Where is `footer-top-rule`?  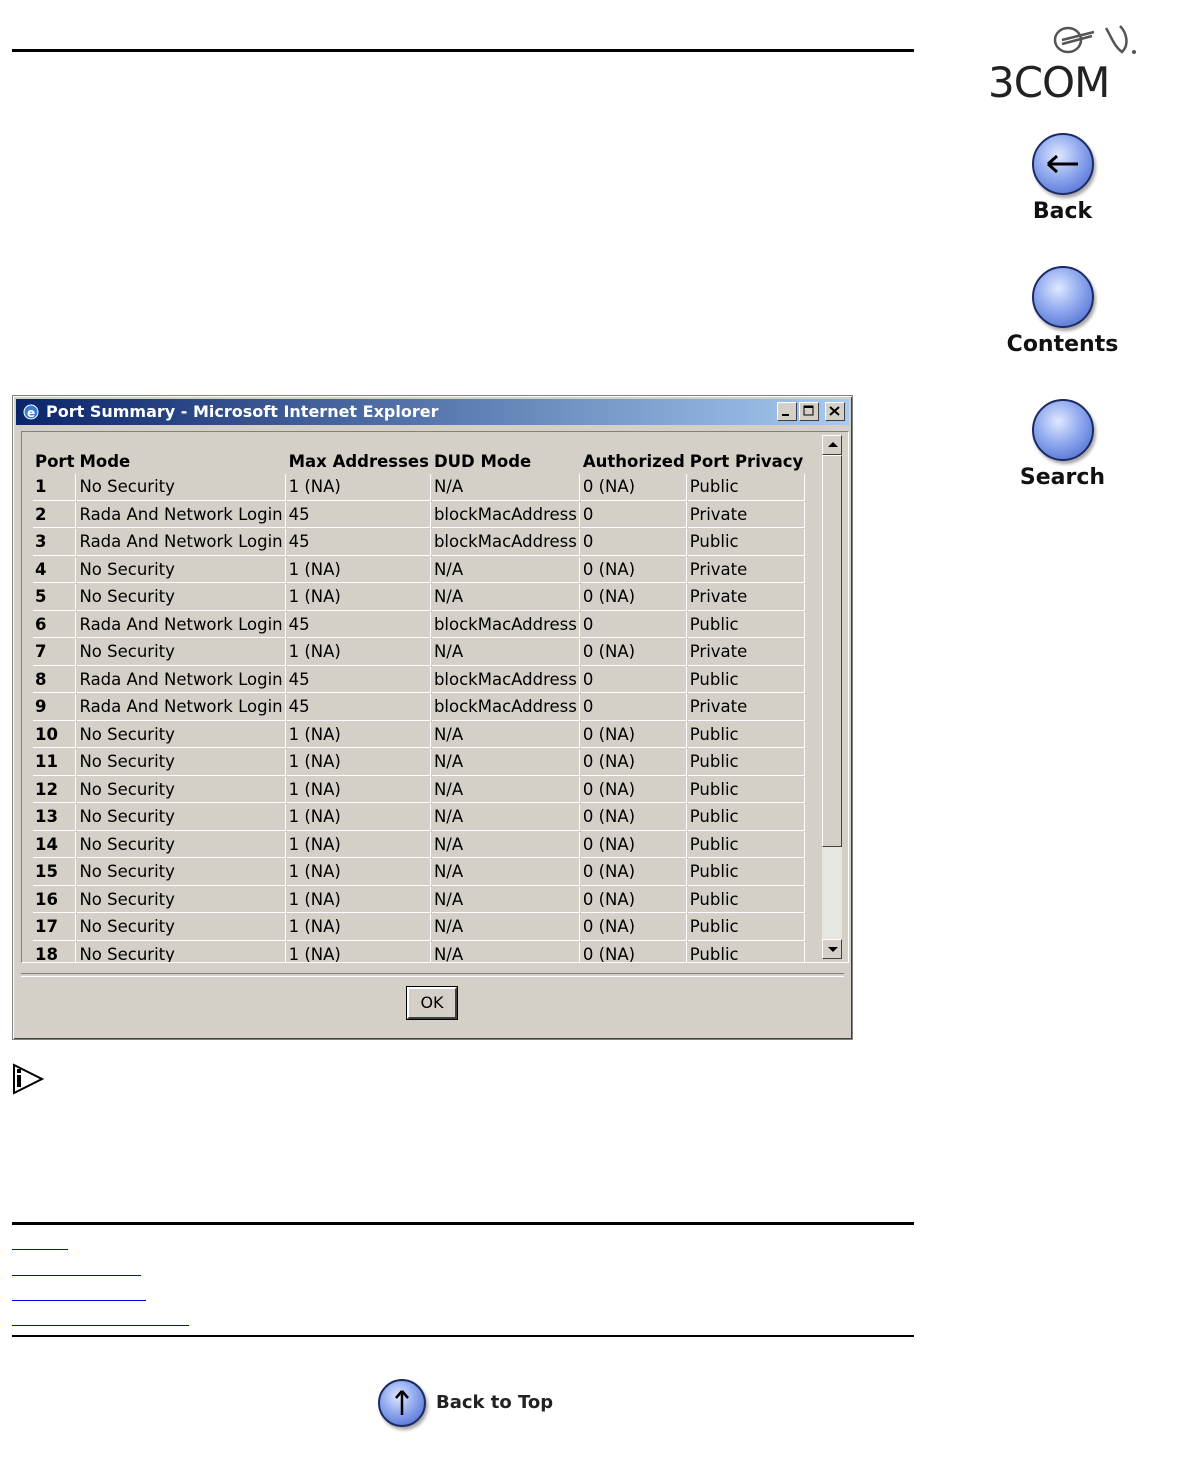
footer-top-rule is located at coordinates (463, 1223).